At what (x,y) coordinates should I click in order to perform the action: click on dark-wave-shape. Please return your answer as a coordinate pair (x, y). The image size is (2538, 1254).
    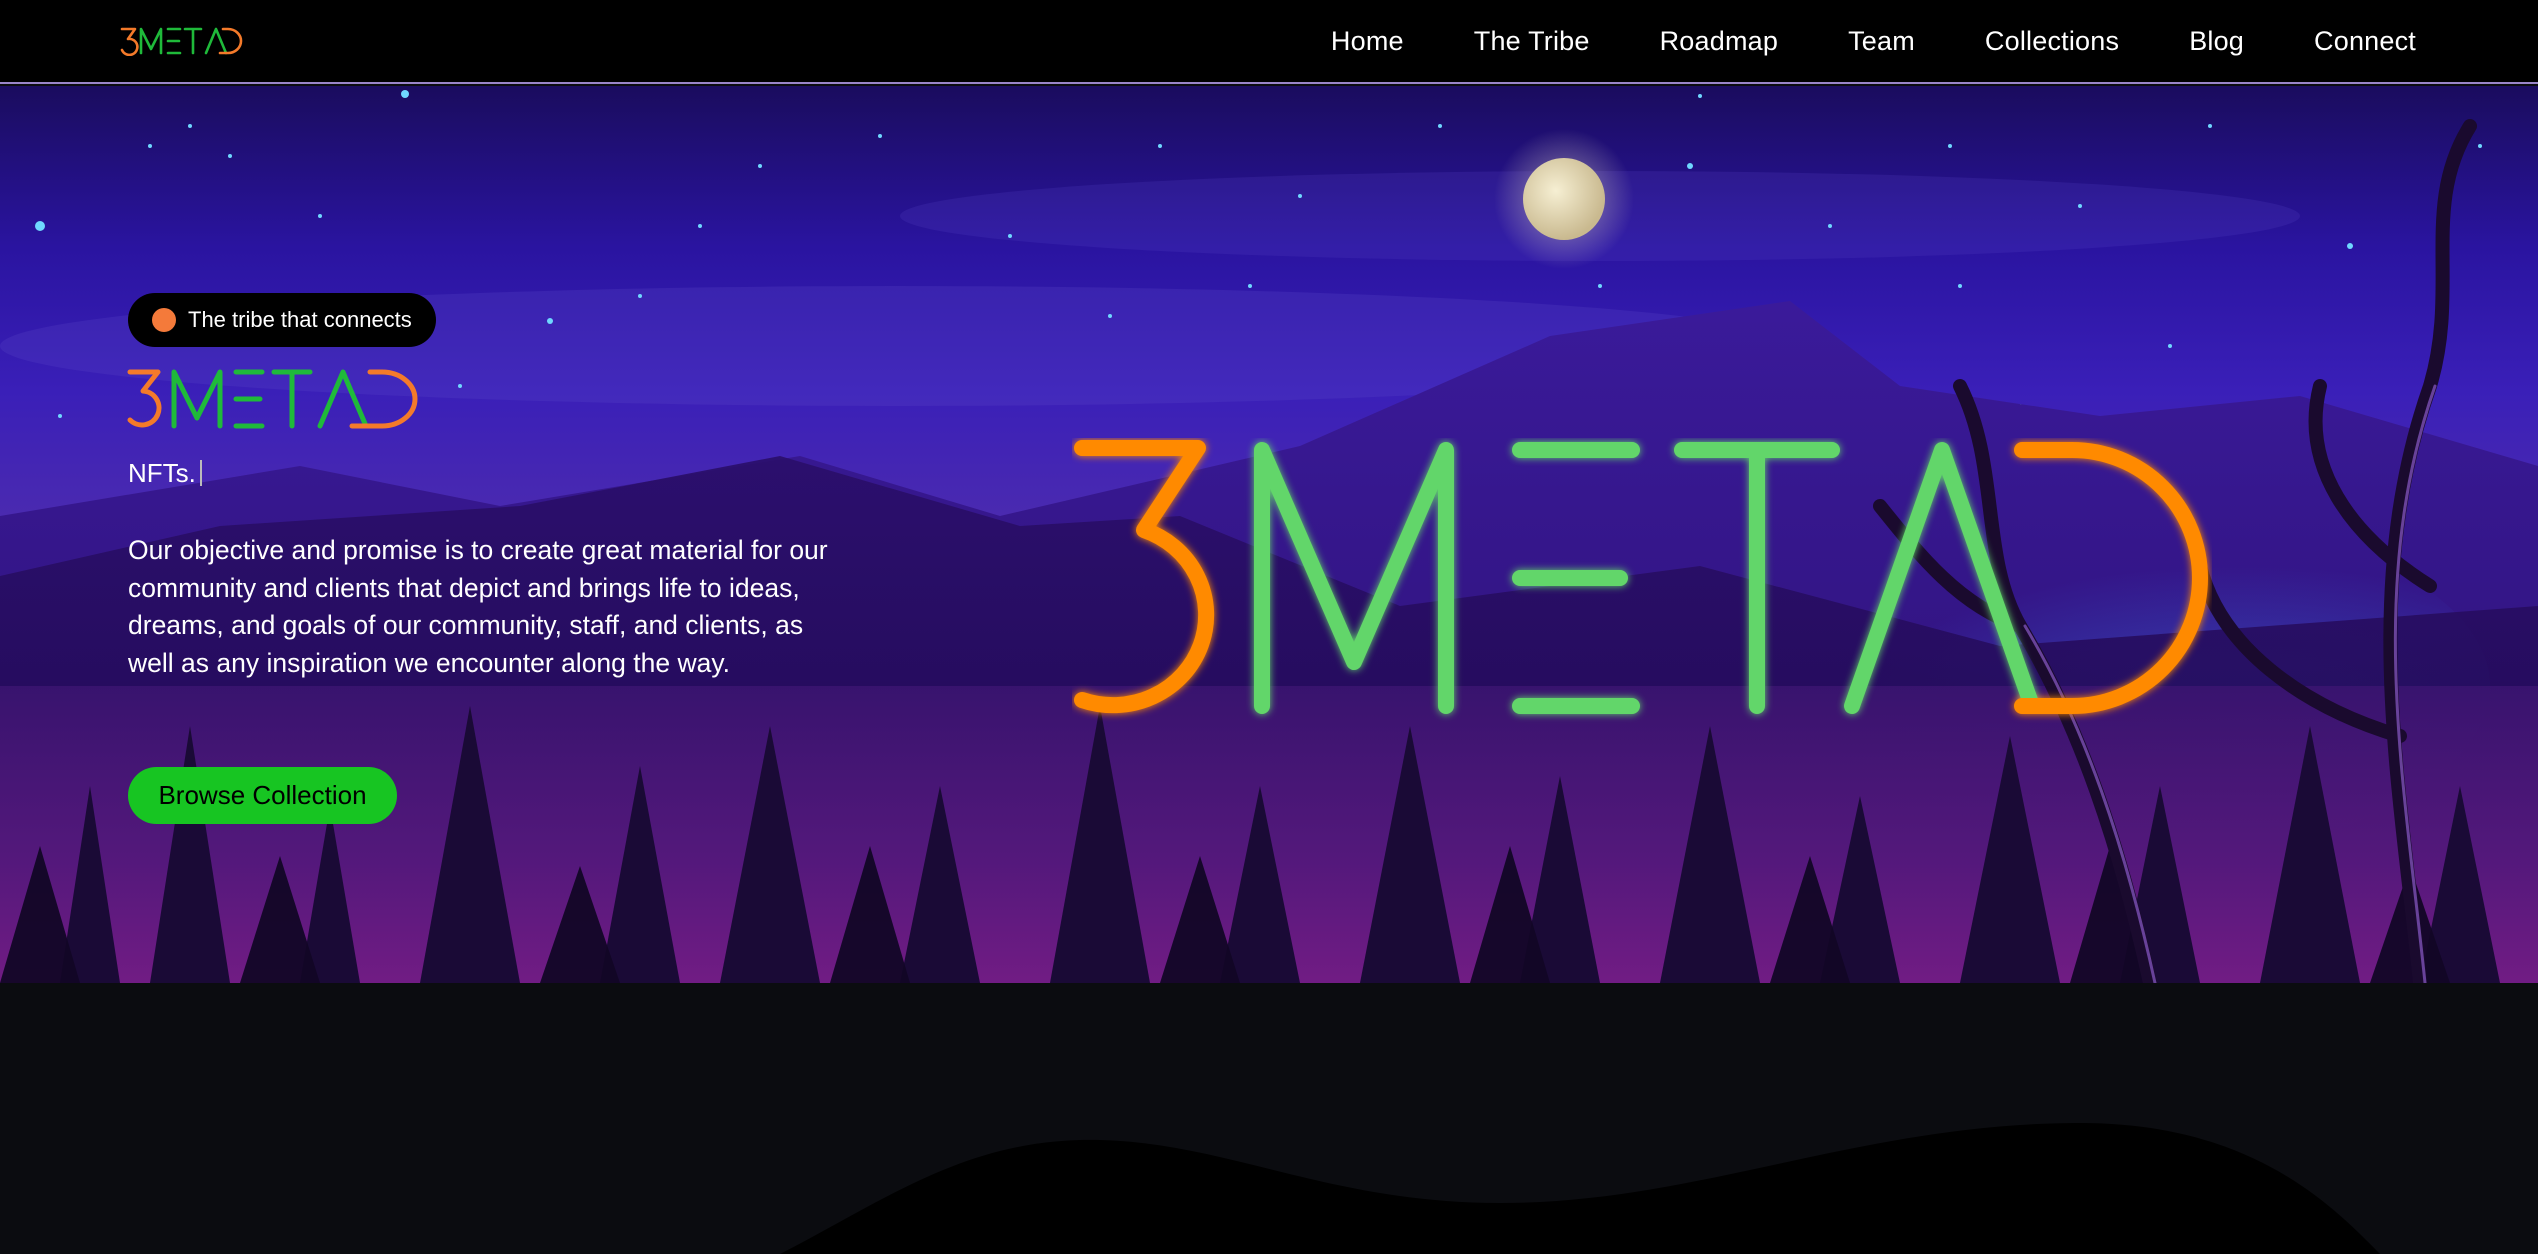
    Looking at the image, I should click on (1580, 1188).